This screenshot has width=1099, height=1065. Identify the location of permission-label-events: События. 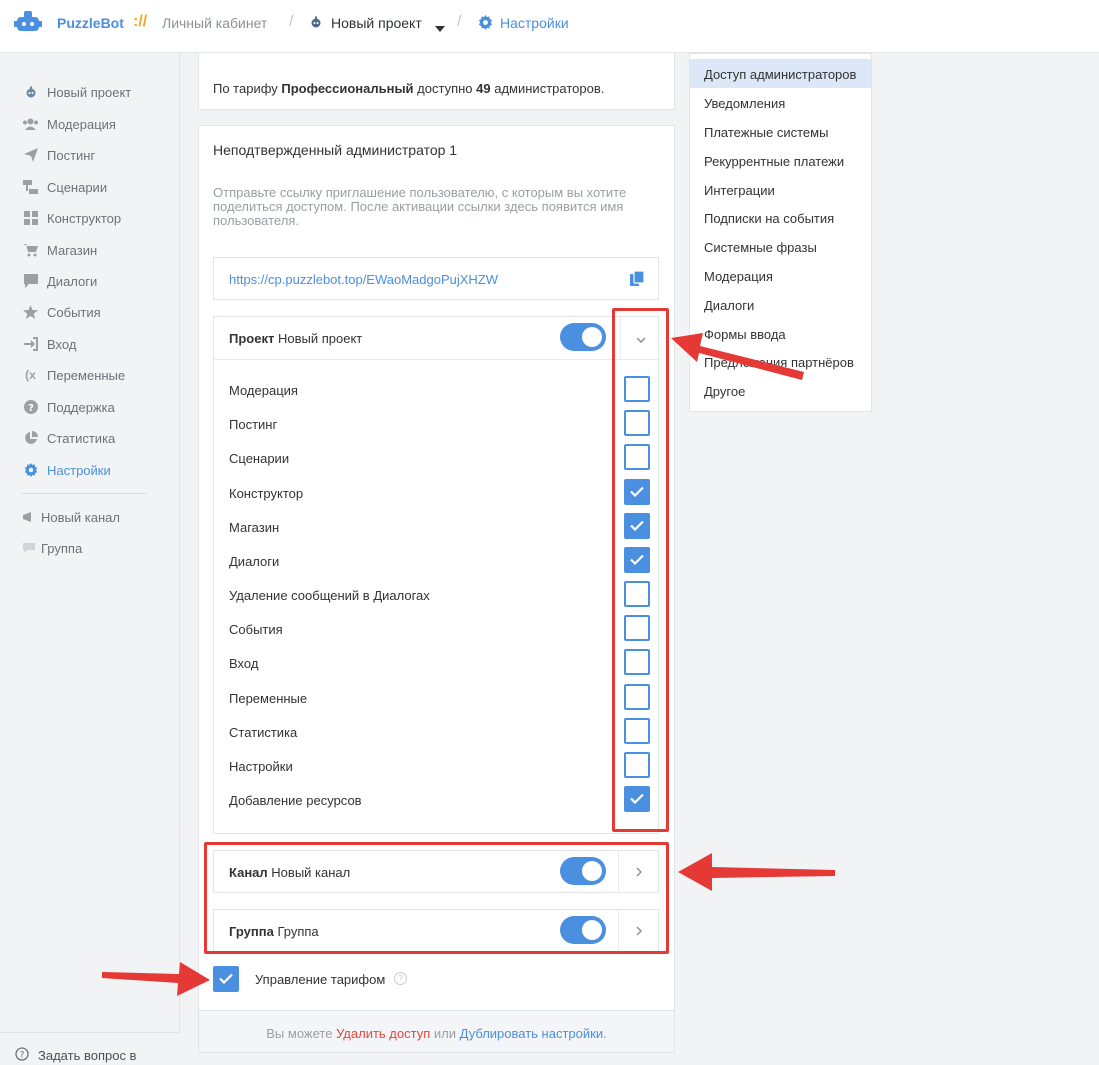
(256, 629).